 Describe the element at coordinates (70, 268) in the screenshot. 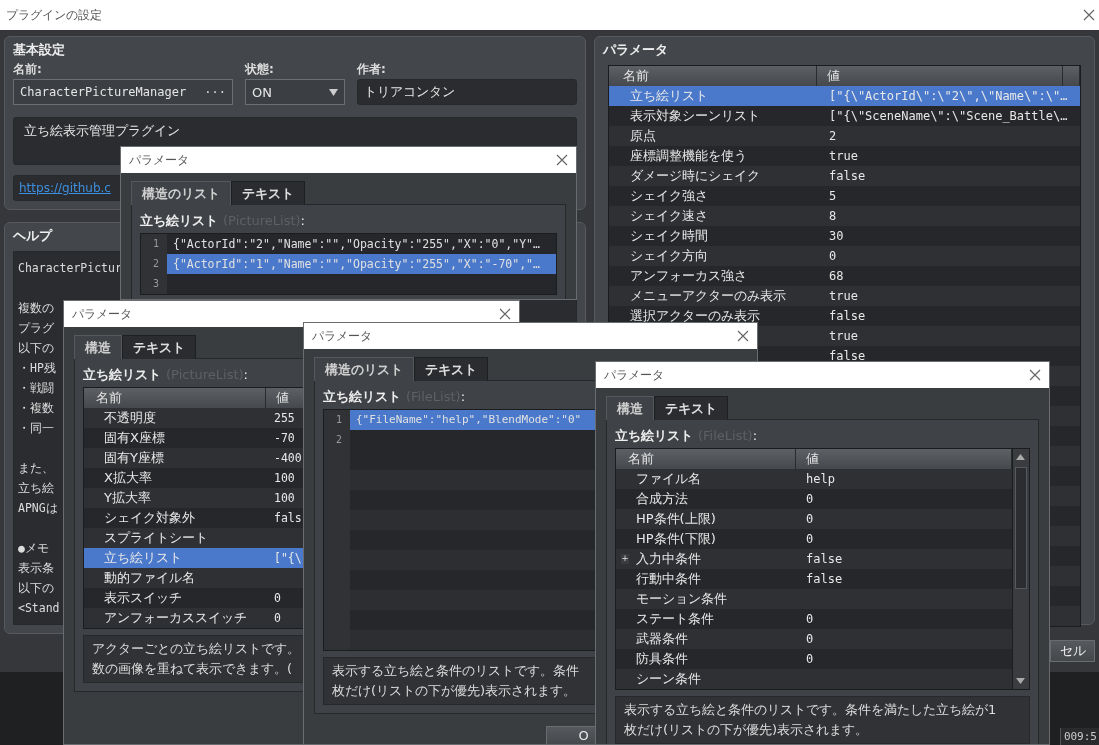

I see `help-text: CharacterPictur` at that location.